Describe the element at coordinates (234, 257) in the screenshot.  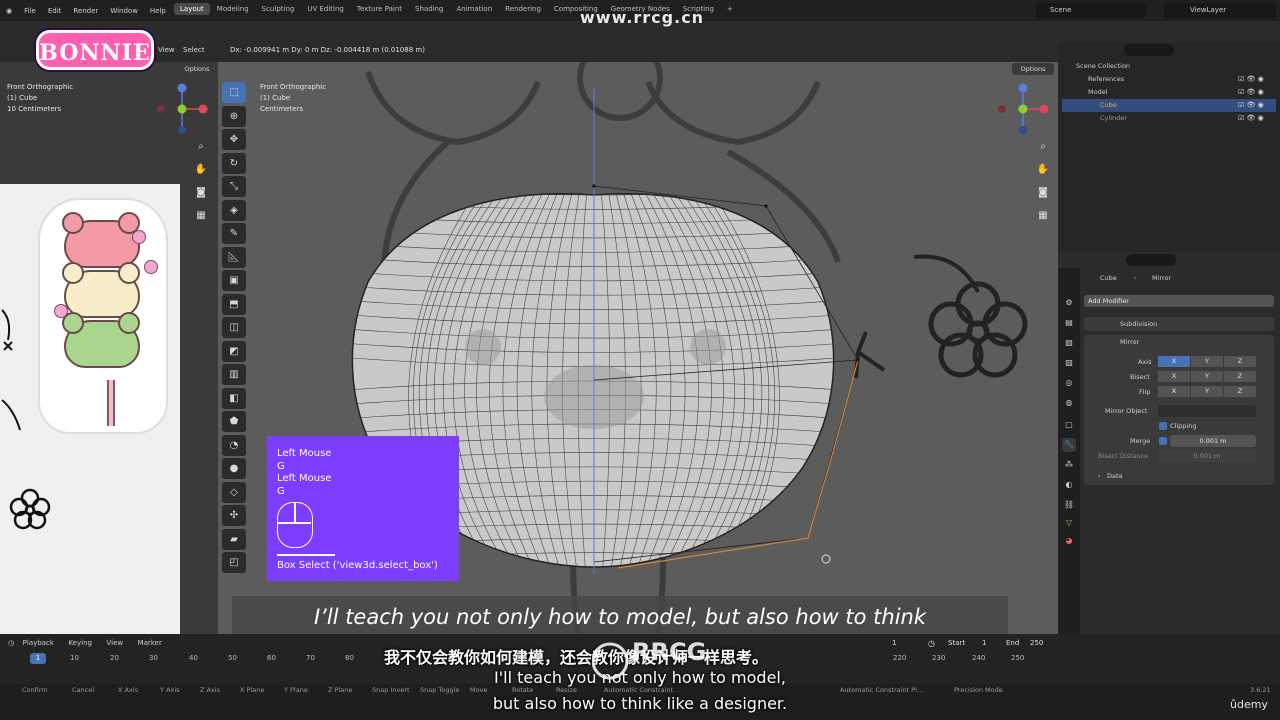
I see `measure-icon: 📐︎` at that location.